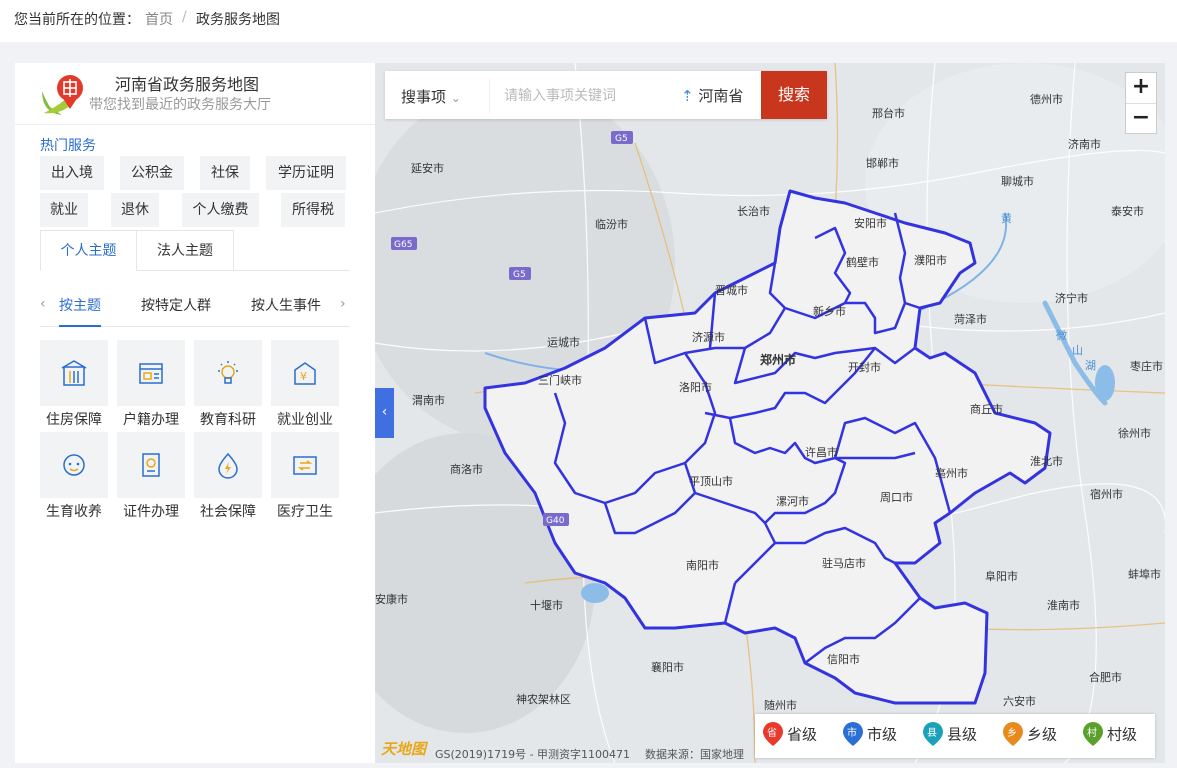 This screenshot has height=768, width=1177. Describe the element at coordinates (1141, 88) in the screenshot. I see `zoom-in-button: +` at that location.